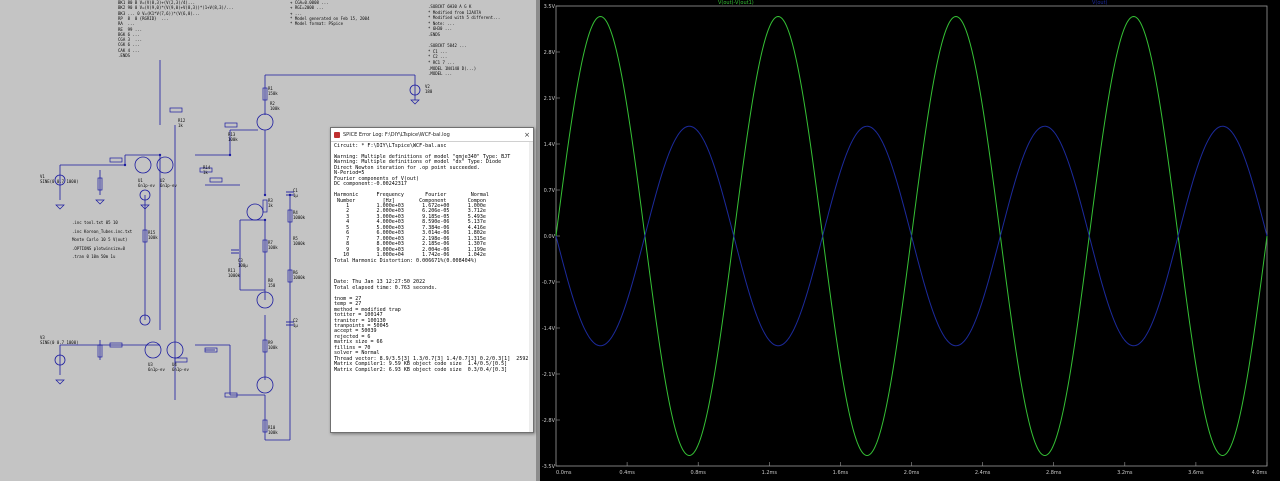 Image resolution: width=1280 pixels, height=481 pixels. What do you see at coordinates (736, 3) in the screenshot?
I see `trace-label-green: V(out)-V(out1)` at bounding box center [736, 3].